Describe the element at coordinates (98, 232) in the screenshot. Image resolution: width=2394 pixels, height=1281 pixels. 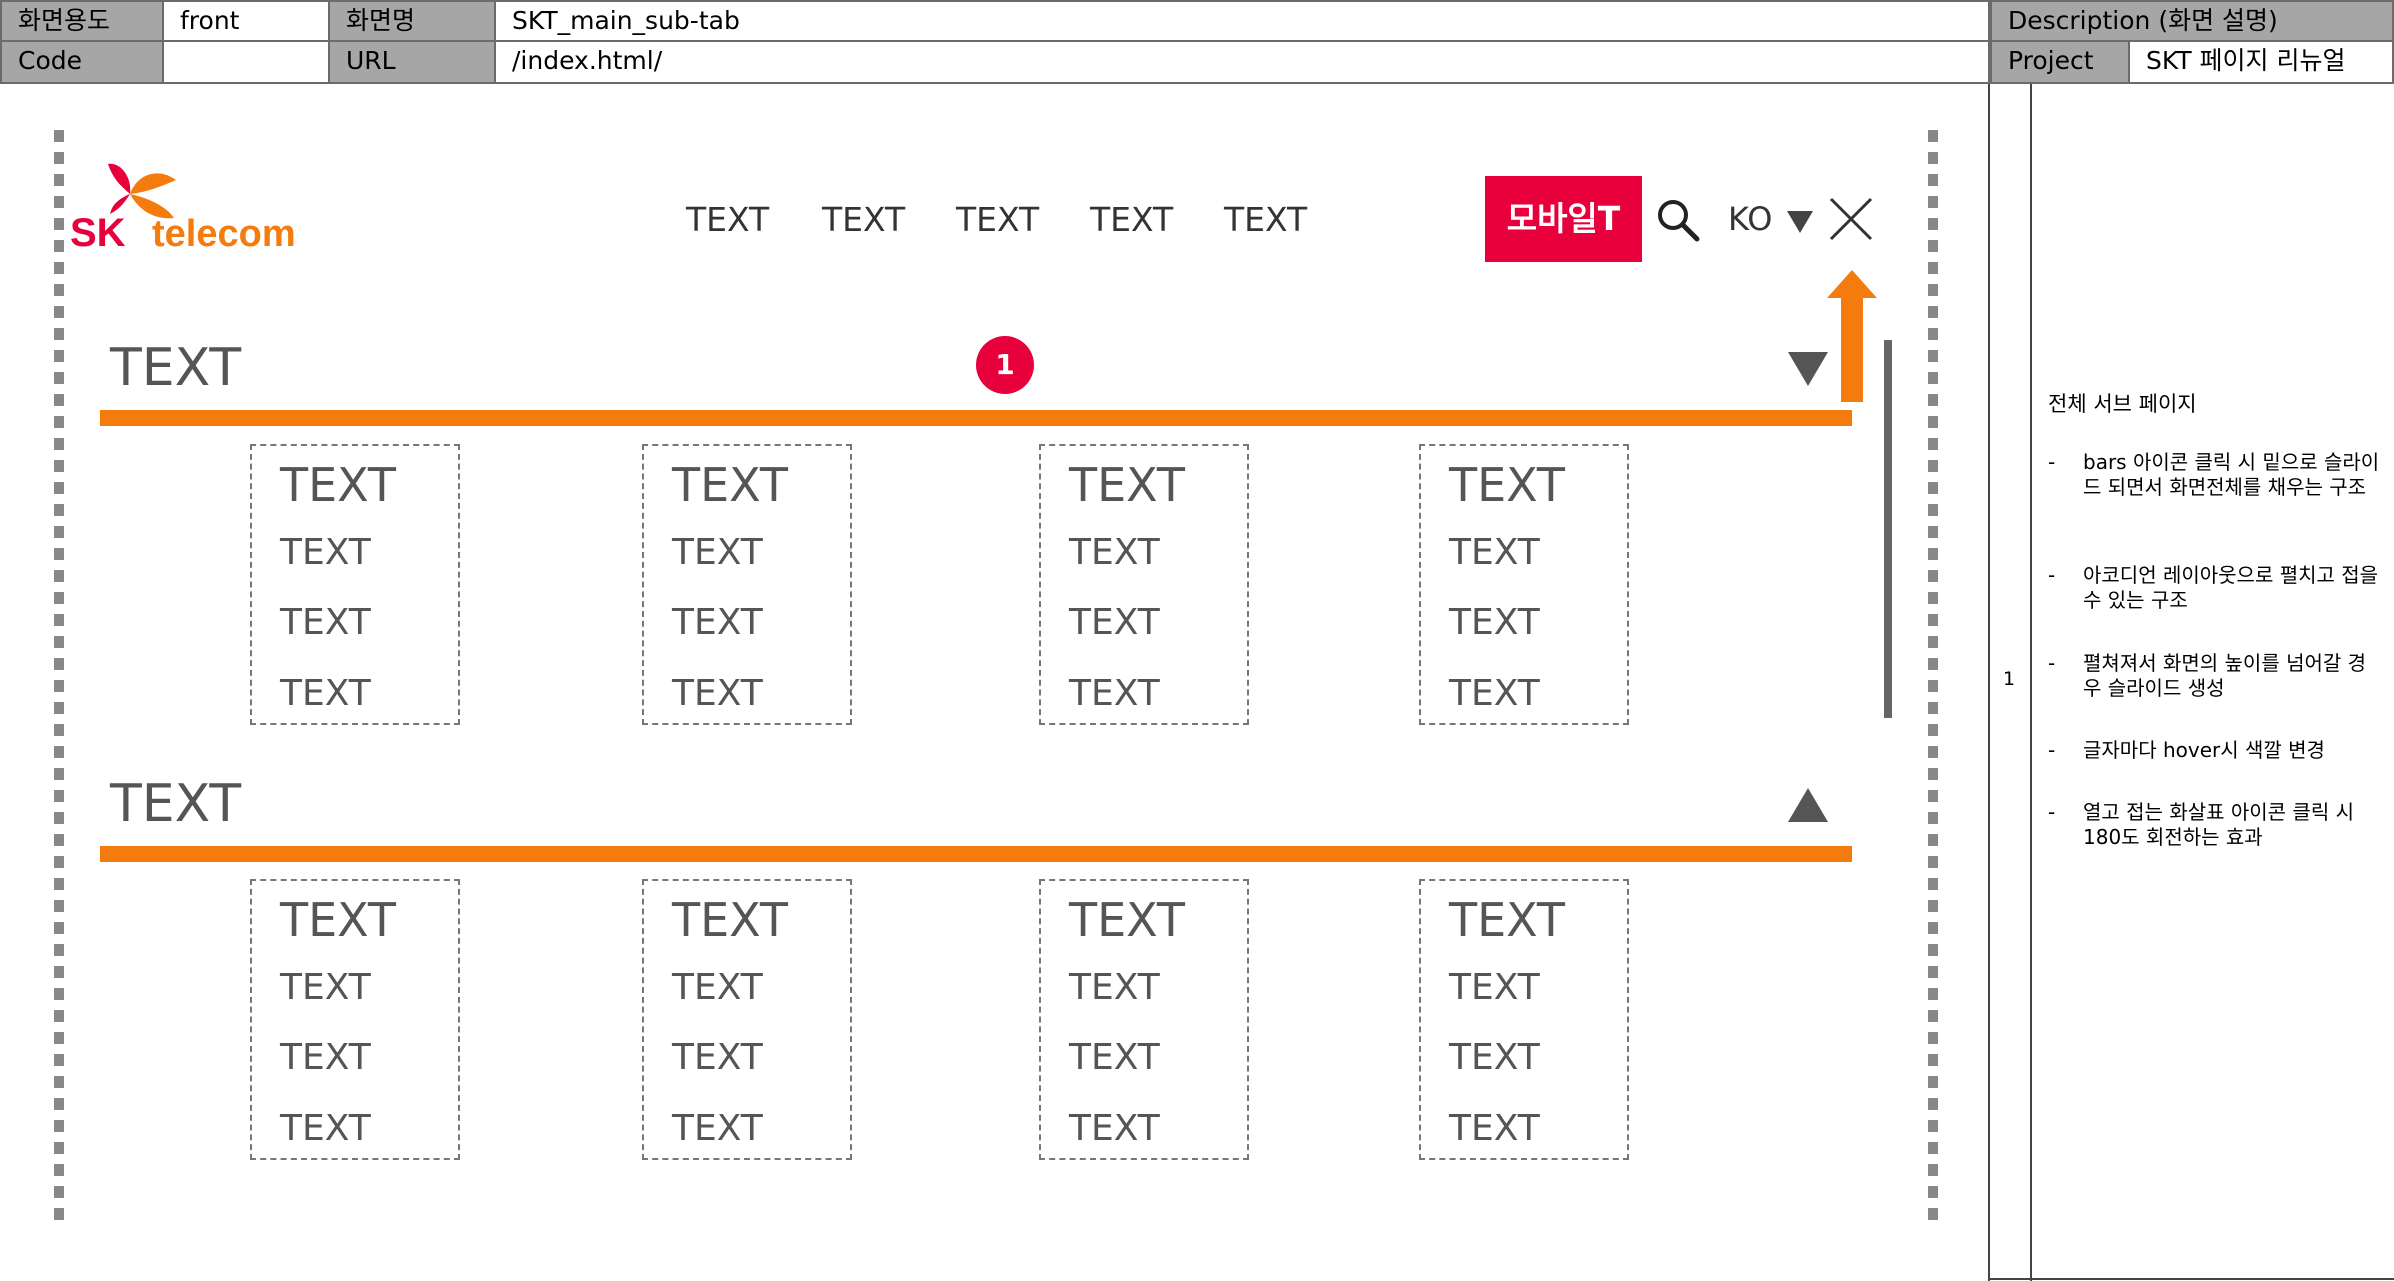
I see `logo-sk-text: SK` at that location.